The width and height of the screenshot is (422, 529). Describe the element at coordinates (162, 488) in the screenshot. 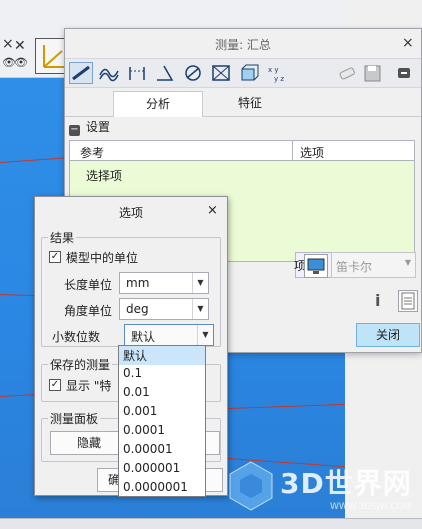

I see `dropdown-option: 0.0000001` at that location.